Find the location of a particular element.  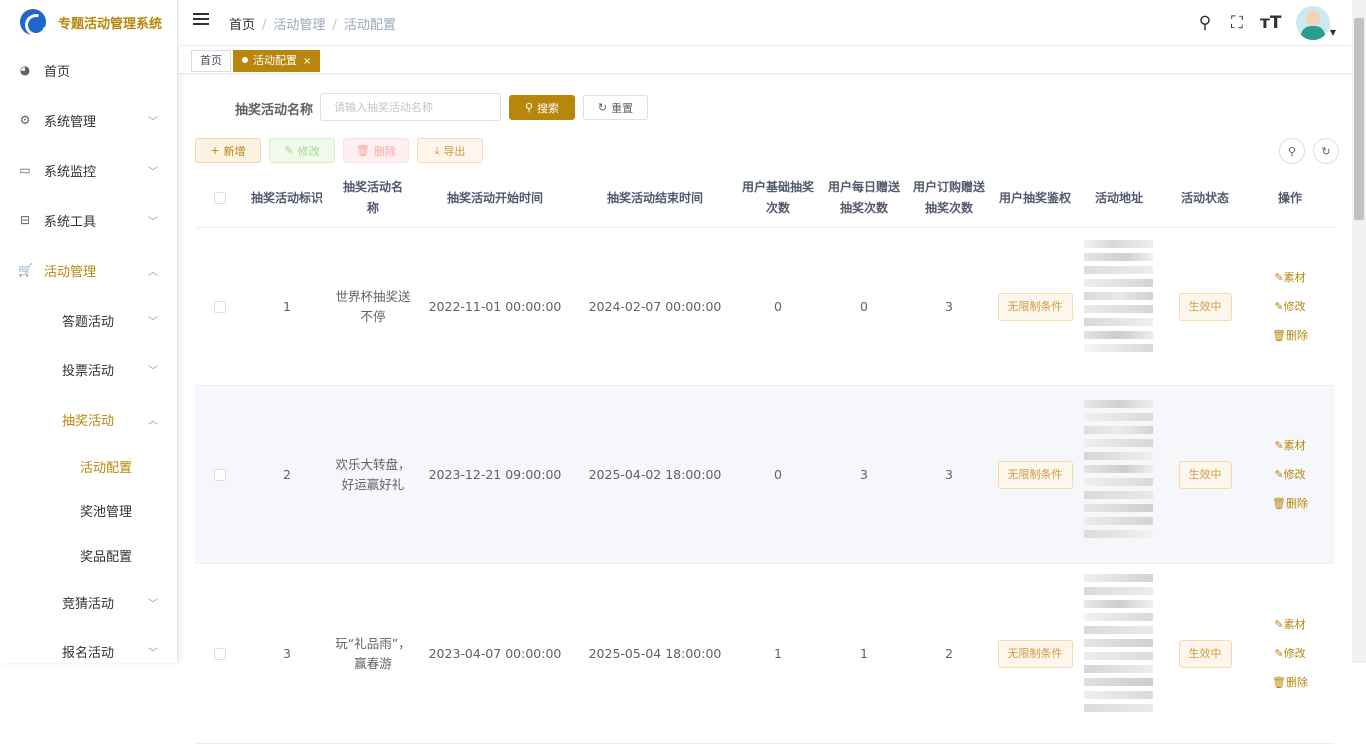

hamburger-icon is located at coordinates (201, 22).